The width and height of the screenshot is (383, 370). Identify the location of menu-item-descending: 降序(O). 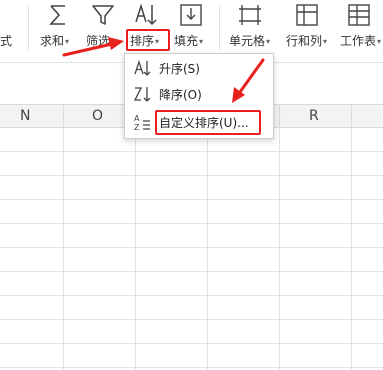
(199, 94).